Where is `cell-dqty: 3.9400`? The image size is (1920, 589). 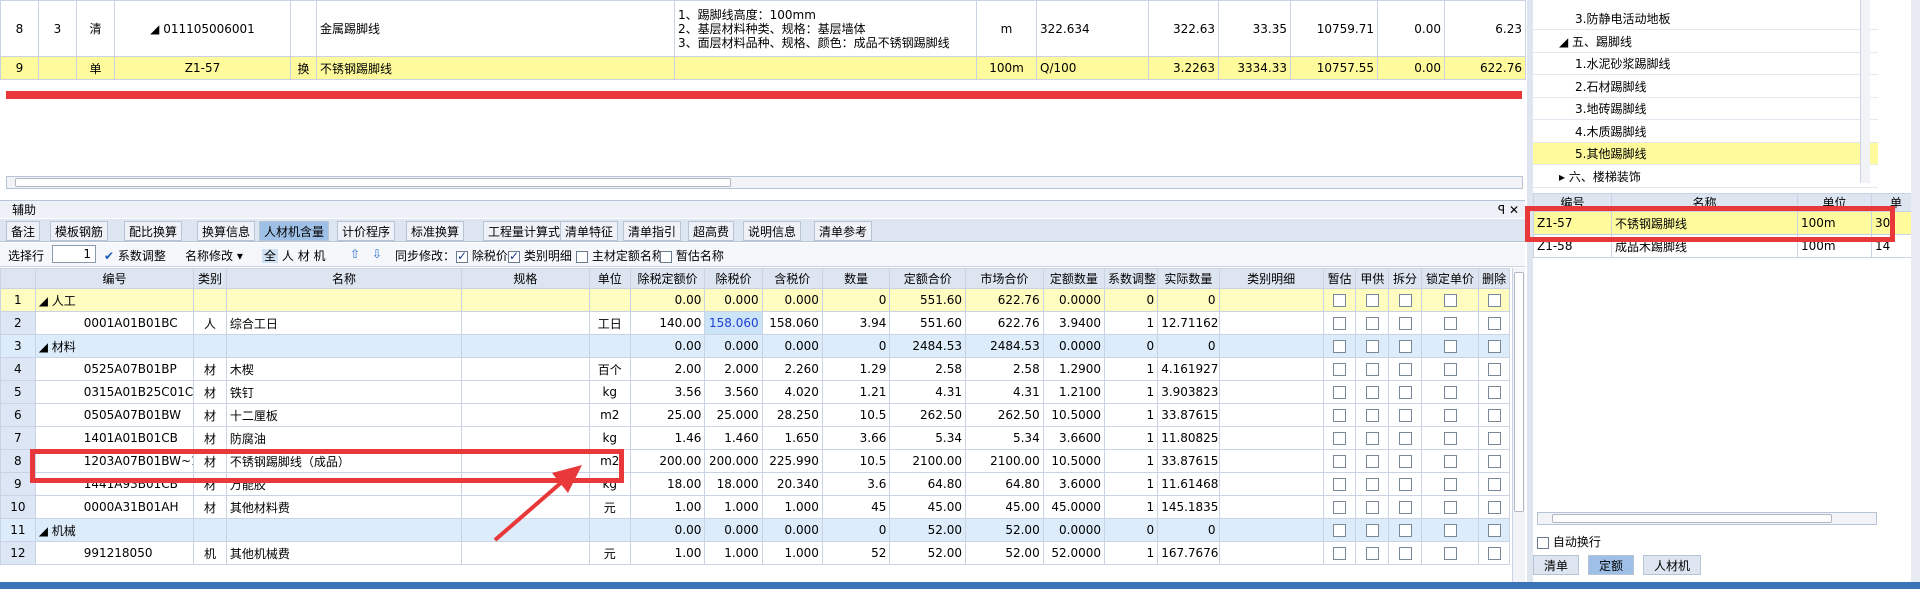 cell-dqty: 3.9400 is located at coordinates (1074, 323).